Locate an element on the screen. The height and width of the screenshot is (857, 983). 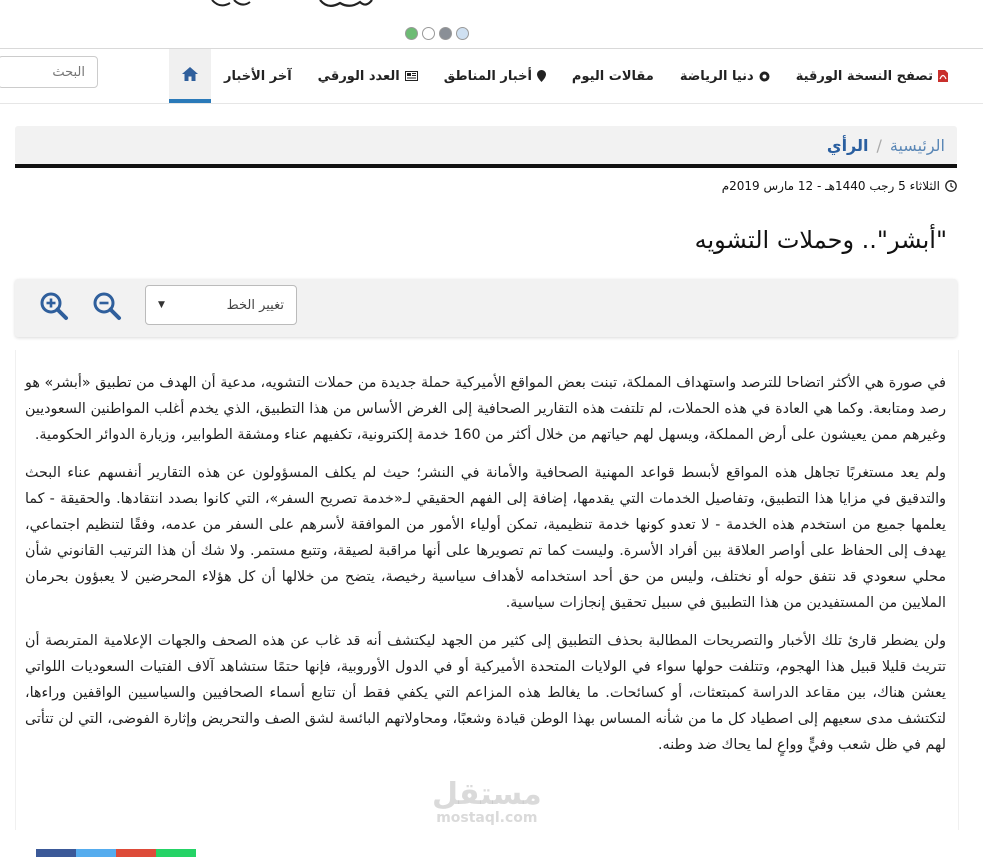
map-marker-icon is located at coordinates (541, 76).